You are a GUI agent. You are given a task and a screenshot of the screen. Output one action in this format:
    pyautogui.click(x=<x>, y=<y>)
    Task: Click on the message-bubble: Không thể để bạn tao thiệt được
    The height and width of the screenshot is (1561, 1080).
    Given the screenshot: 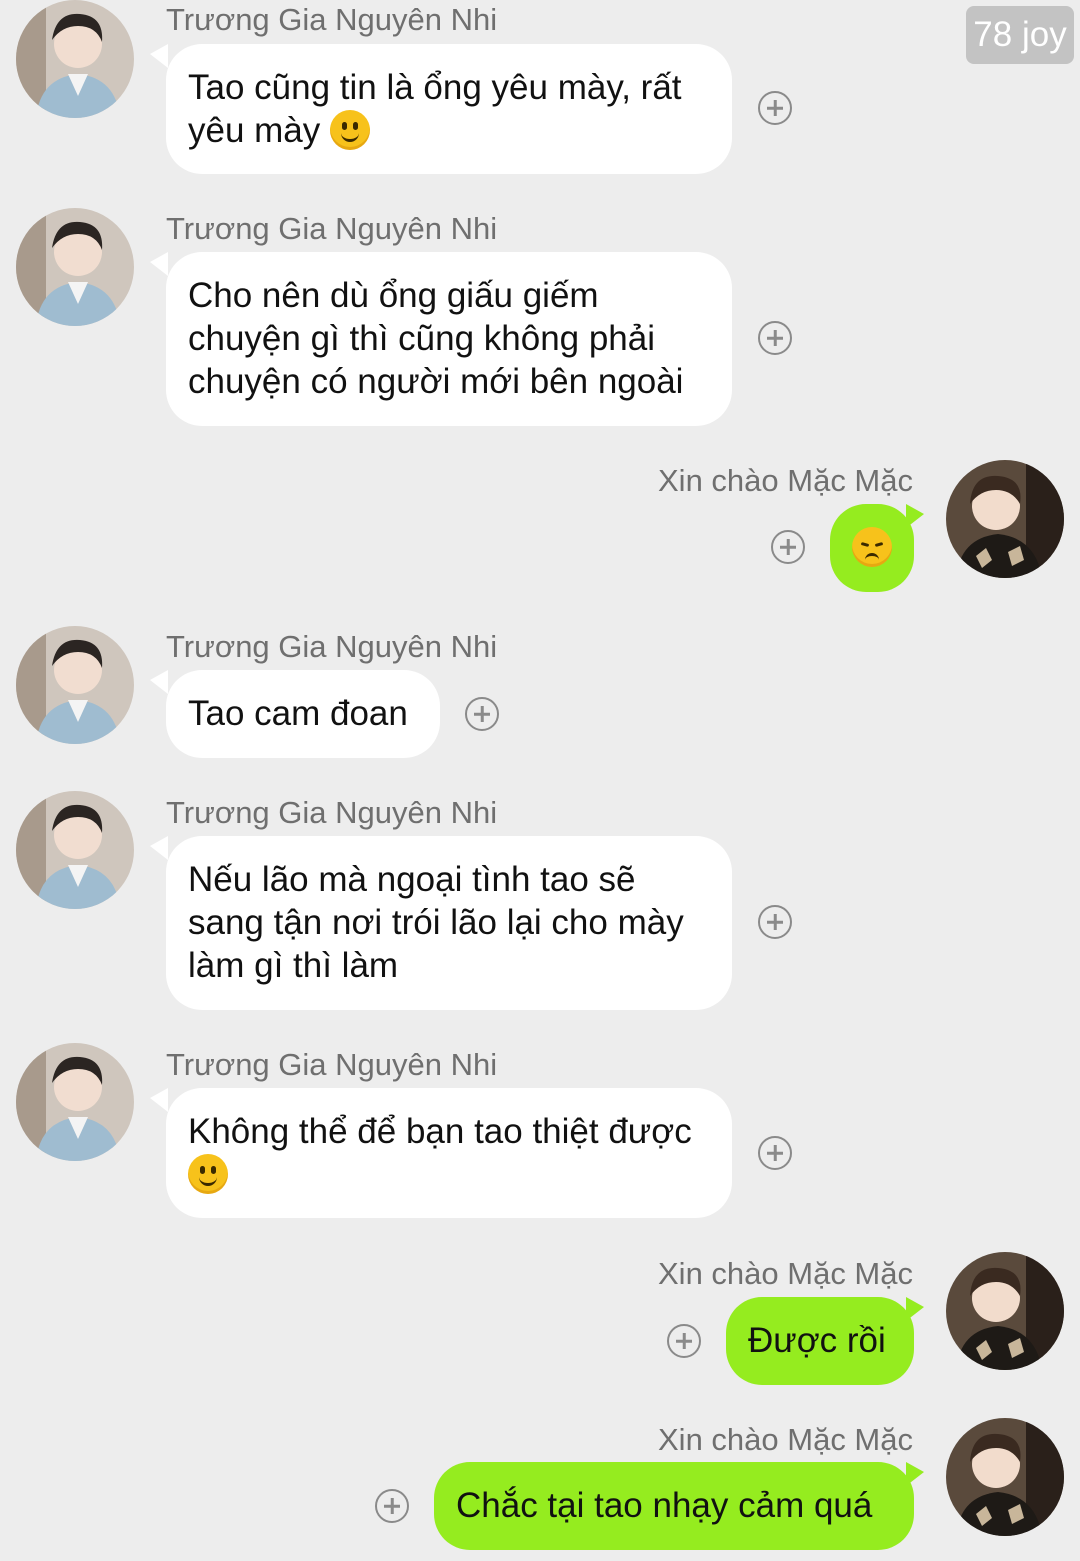 What is the action you would take?
    pyautogui.click(x=449, y=1153)
    